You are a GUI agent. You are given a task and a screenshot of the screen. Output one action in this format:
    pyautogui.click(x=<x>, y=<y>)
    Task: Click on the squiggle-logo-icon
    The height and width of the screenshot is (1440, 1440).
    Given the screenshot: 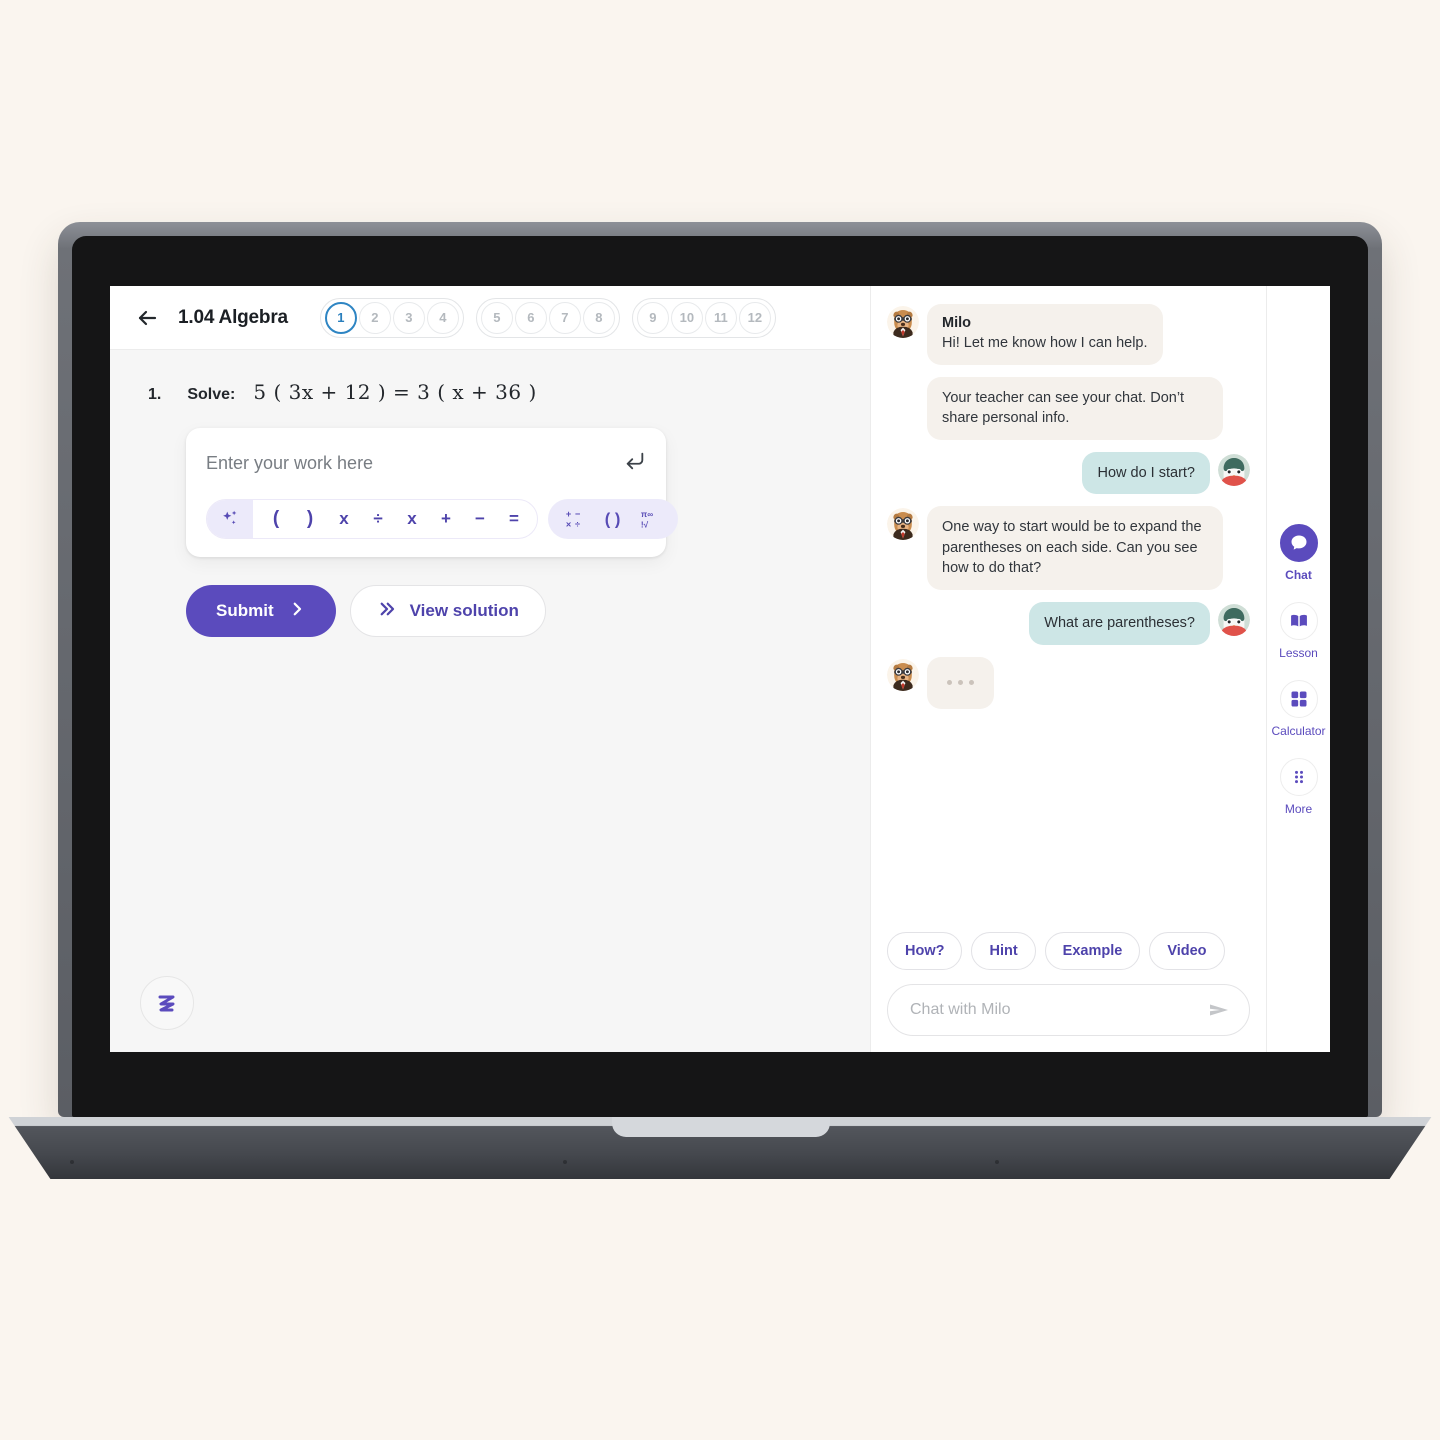 What is the action you would take?
    pyautogui.click(x=167, y=1003)
    